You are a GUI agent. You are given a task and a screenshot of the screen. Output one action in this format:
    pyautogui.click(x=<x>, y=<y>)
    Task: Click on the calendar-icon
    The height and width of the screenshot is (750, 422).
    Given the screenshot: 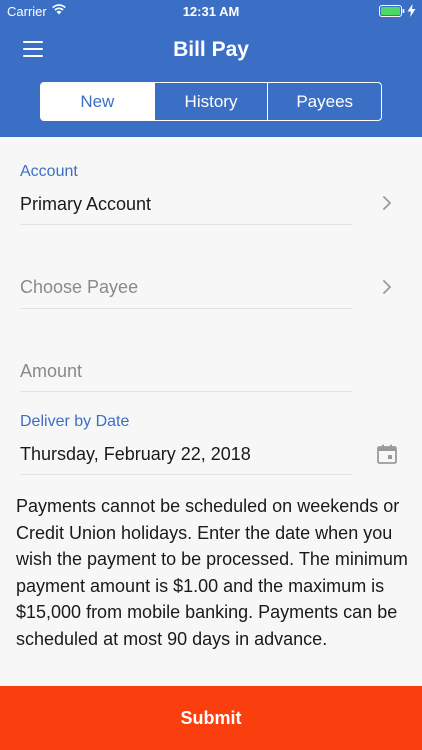 What is the action you would take?
    pyautogui.click(x=387, y=454)
    